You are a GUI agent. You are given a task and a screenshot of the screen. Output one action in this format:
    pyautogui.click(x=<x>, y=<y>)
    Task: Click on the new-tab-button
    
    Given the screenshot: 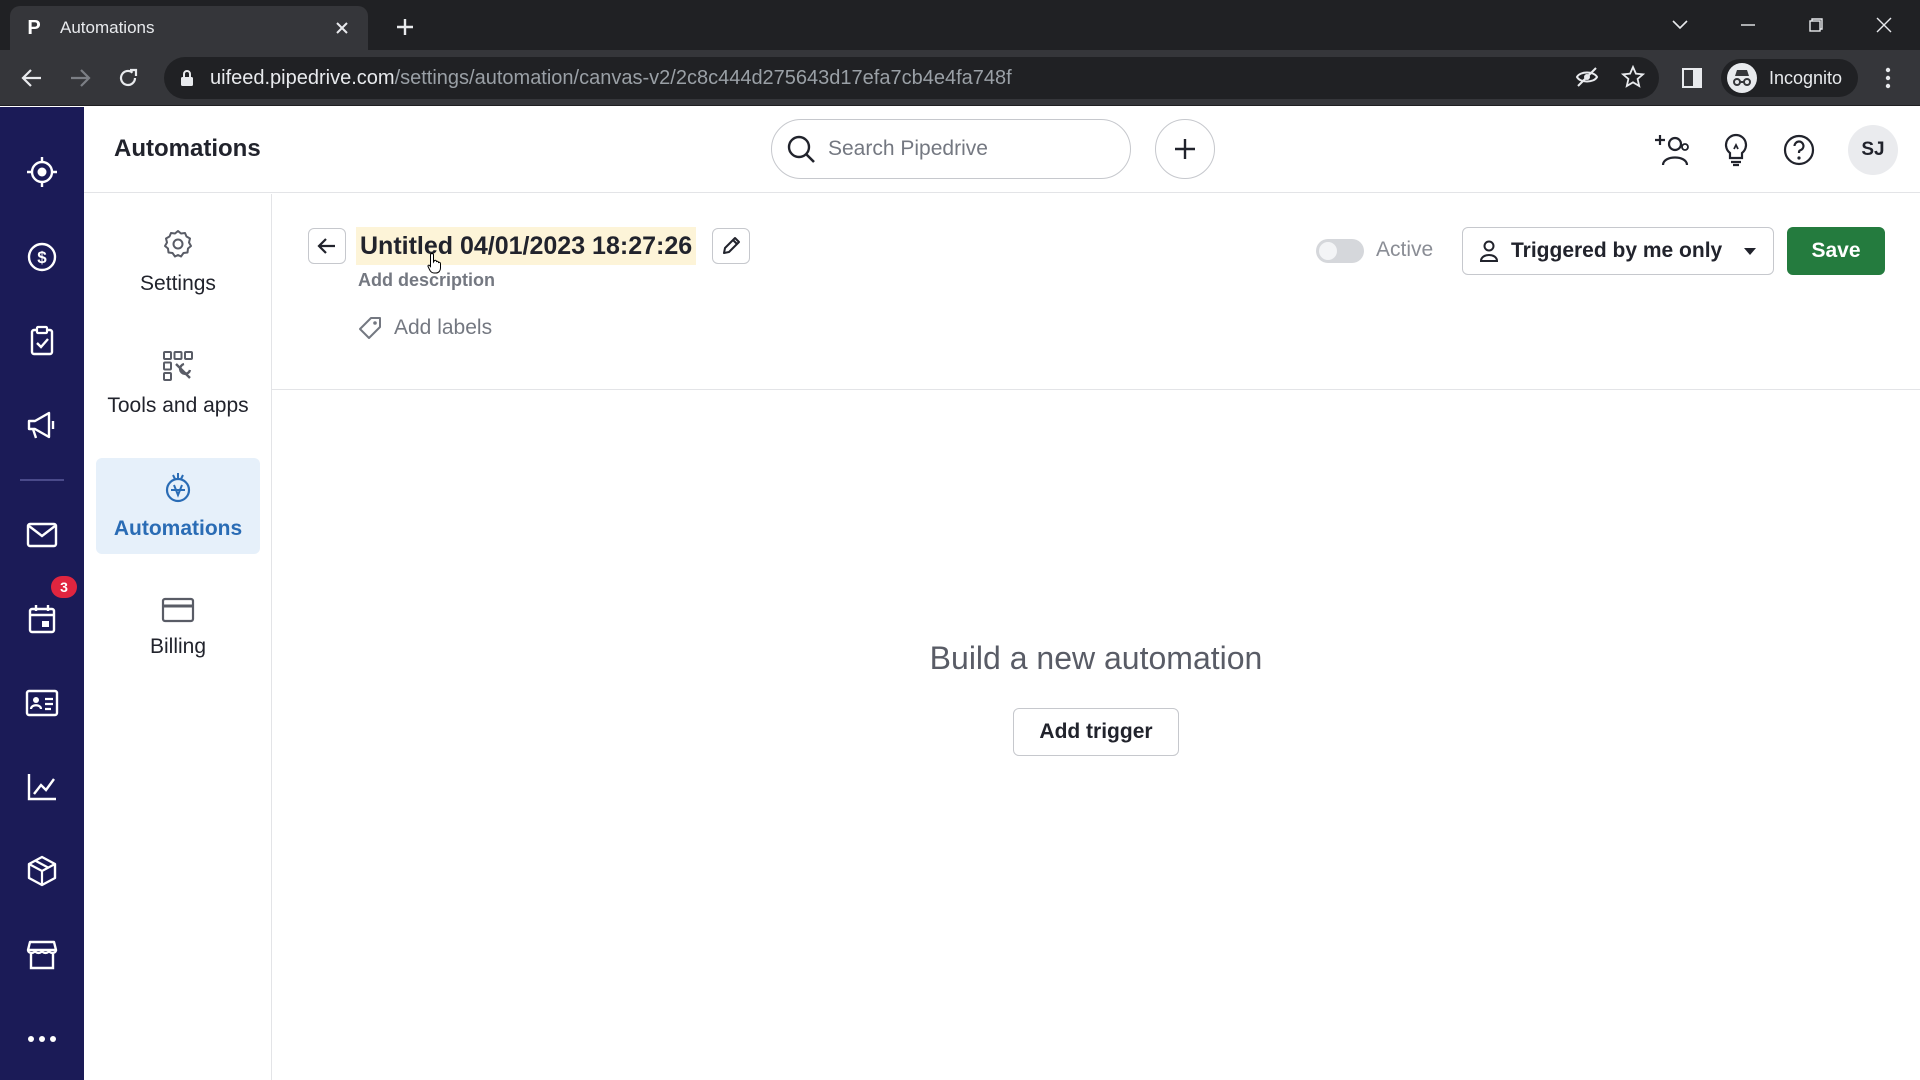 What is the action you would take?
    pyautogui.click(x=405, y=27)
    